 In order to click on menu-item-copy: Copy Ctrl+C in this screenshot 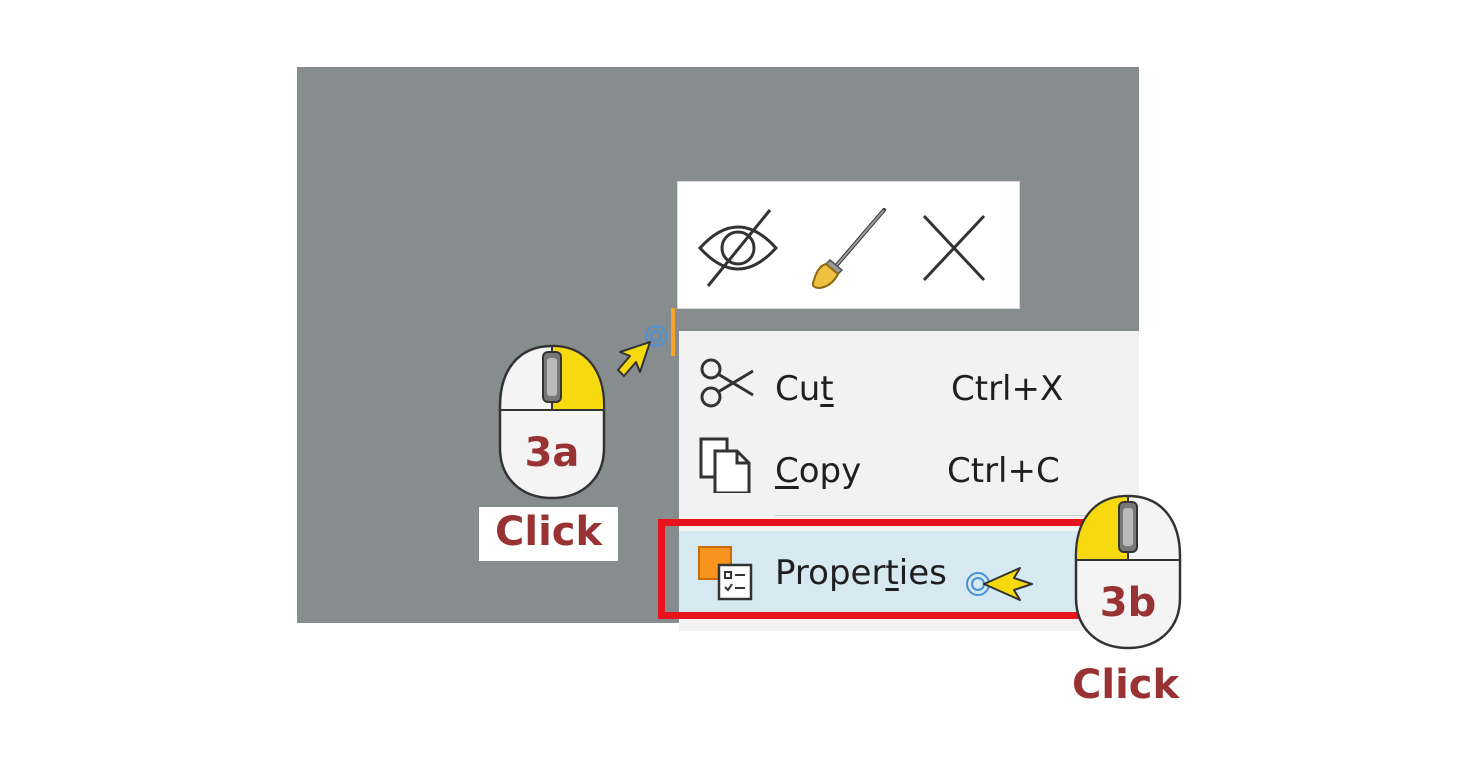, I will do `click(909, 463)`.